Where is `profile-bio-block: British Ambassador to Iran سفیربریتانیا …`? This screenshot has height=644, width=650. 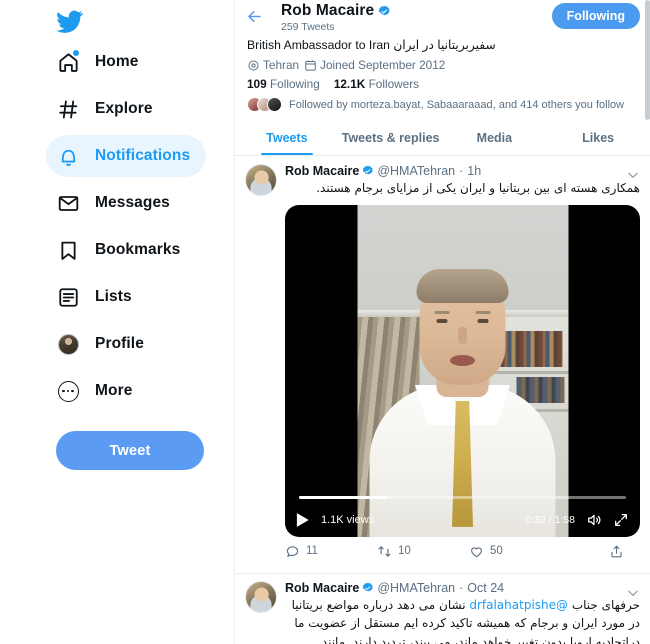 profile-bio-block: British Ambassador to Iran سفیربریتانیا … is located at coordinates (442, 73).